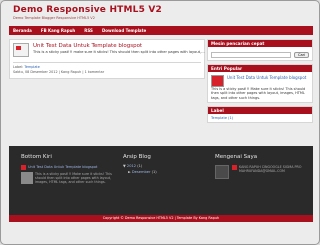  Describe the element at coordinates (163, 172) in the screenshot. I see `archive-month: ► Desember (1)` at that location.